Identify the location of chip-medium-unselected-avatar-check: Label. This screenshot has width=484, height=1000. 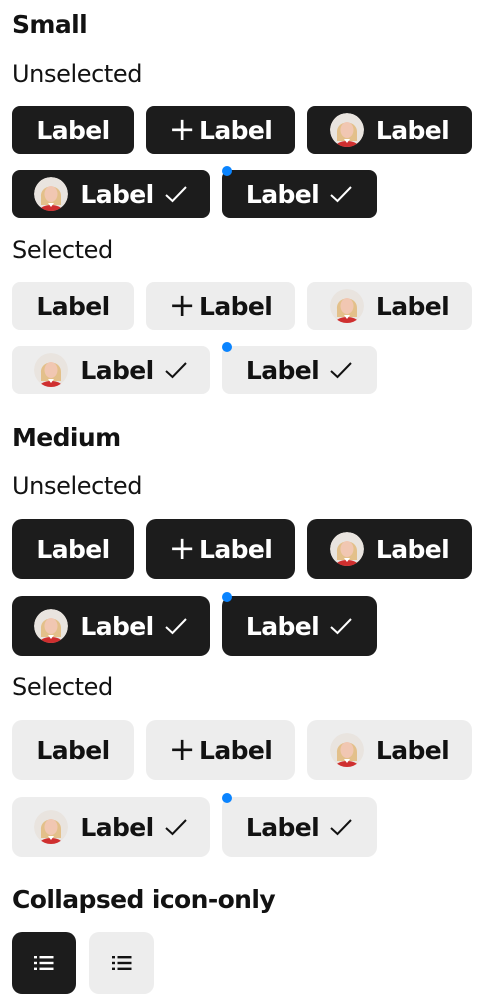
(111, 626).